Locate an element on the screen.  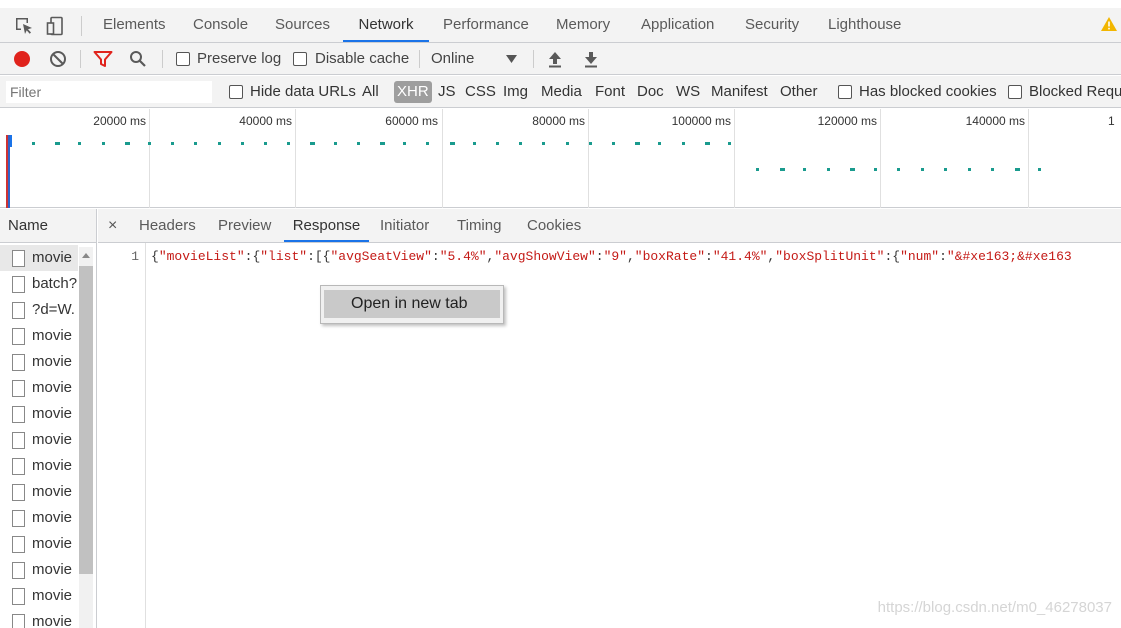
filter-type-css: CSS is located at coordinates (480, 92).